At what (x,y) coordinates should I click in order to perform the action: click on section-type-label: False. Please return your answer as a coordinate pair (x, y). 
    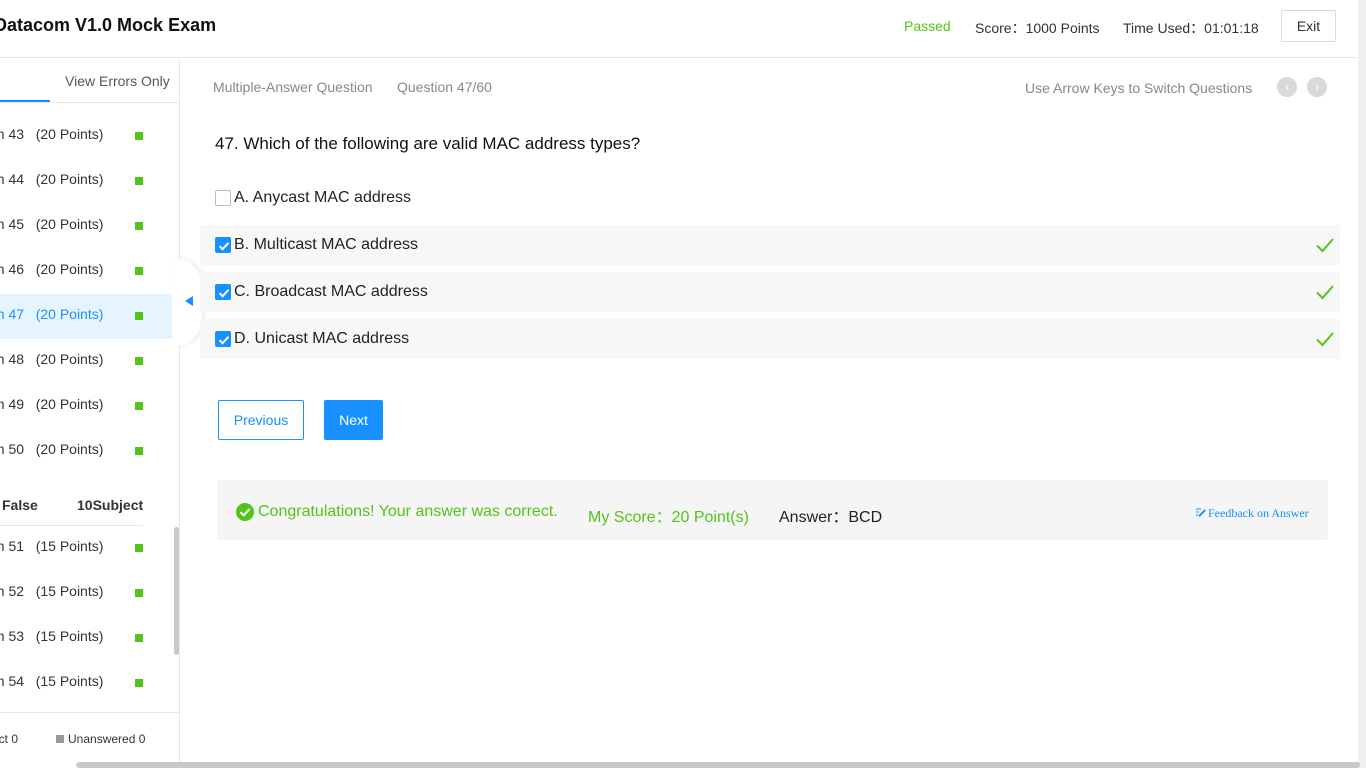
    Looking at the image, I should click on (20, 505).